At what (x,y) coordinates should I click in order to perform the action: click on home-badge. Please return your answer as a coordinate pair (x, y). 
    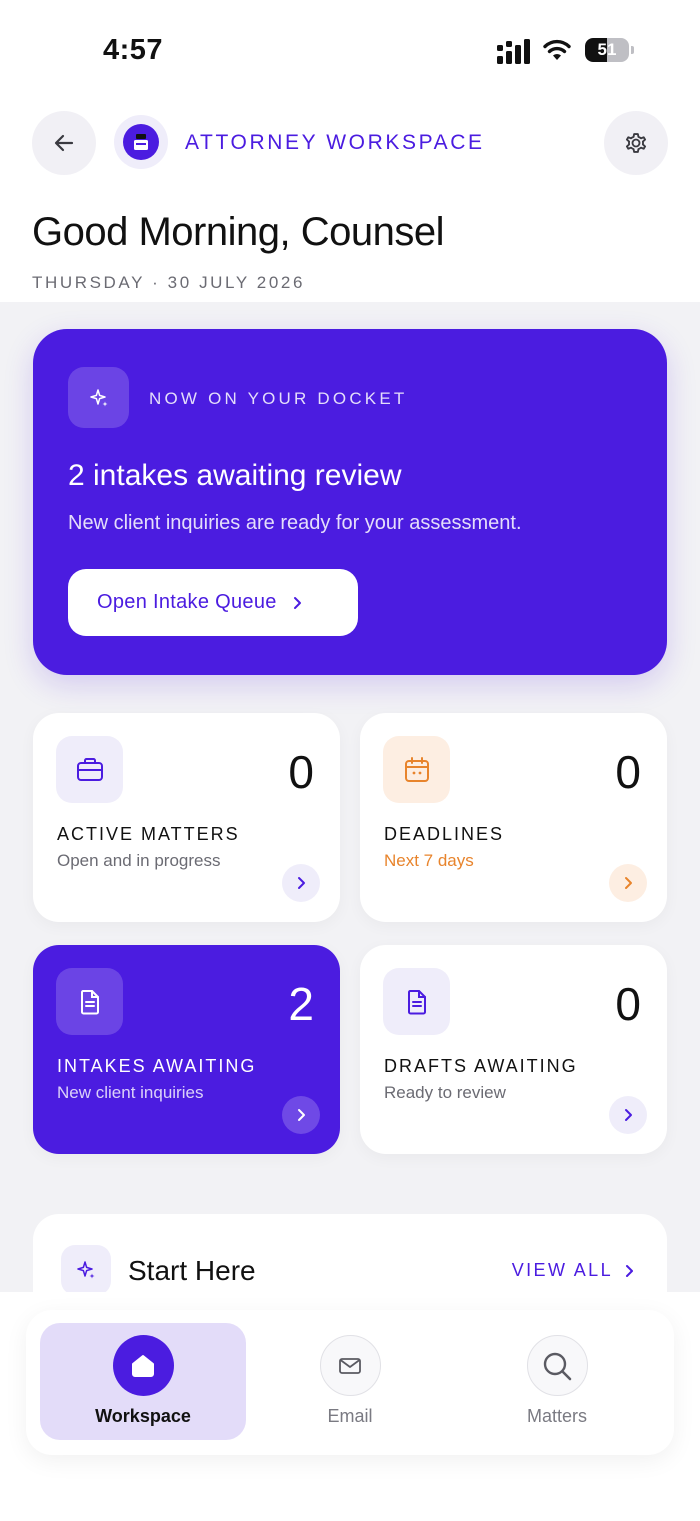
    Looking at the image, I should click on (143, 1365).